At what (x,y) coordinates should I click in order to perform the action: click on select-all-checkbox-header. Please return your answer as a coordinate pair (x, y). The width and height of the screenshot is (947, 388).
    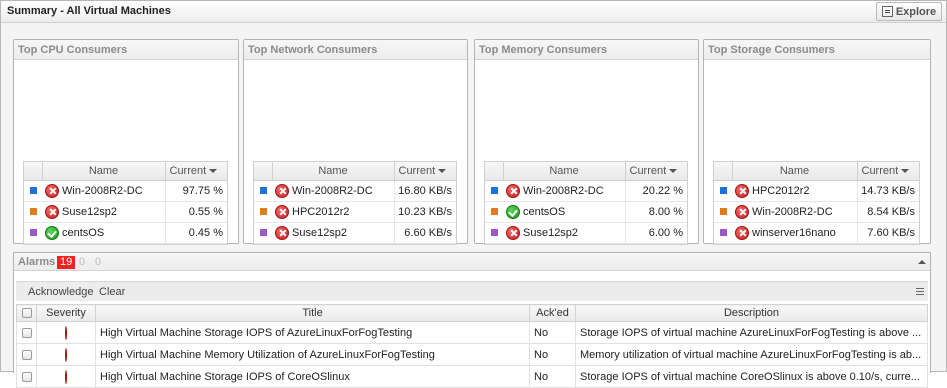
    Looking at the image, I should click on (26, 313).